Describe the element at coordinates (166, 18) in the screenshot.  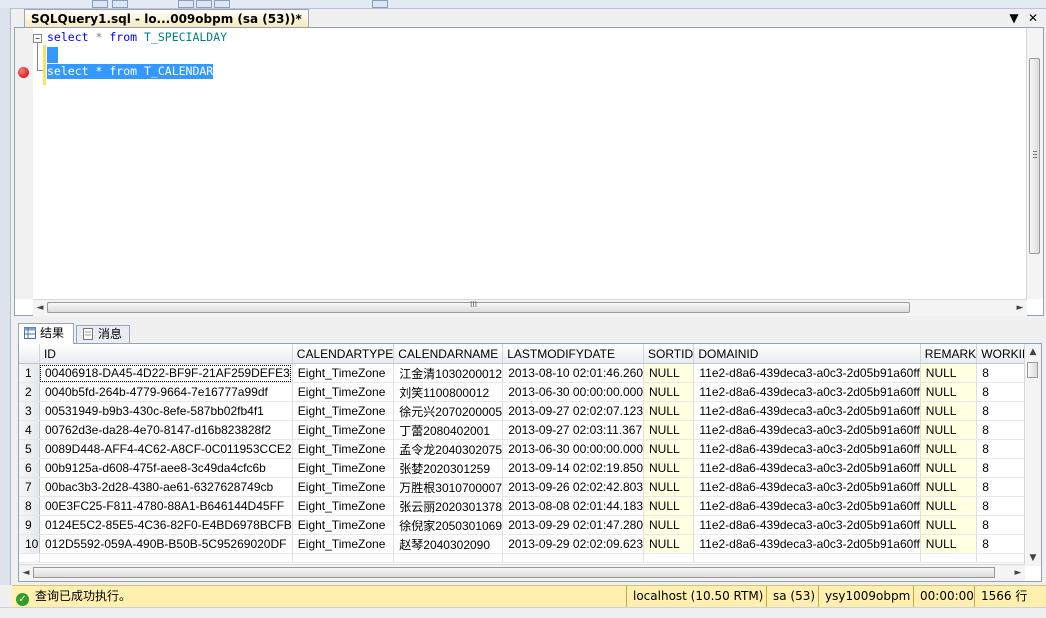
I see `tab-sqlquery1: SQLQuery1.sql - lo...009obpm (sa (53))*` at that location.